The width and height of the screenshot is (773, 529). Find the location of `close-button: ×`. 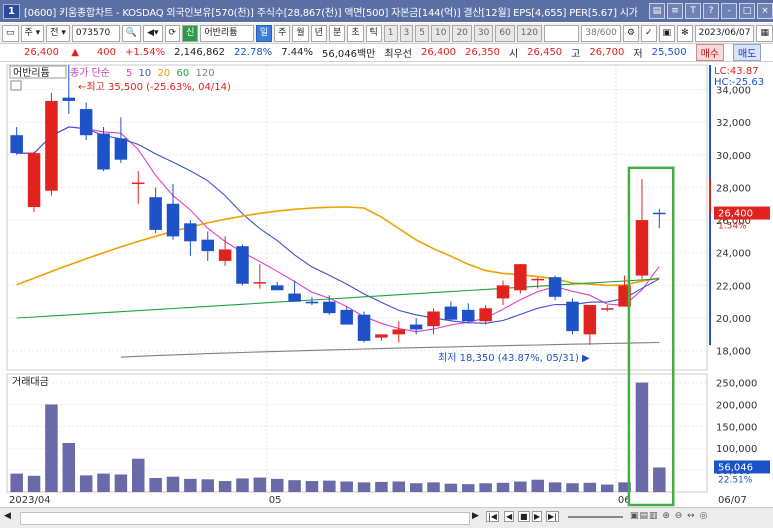

close-button: × is located at coordinates (765, 11).